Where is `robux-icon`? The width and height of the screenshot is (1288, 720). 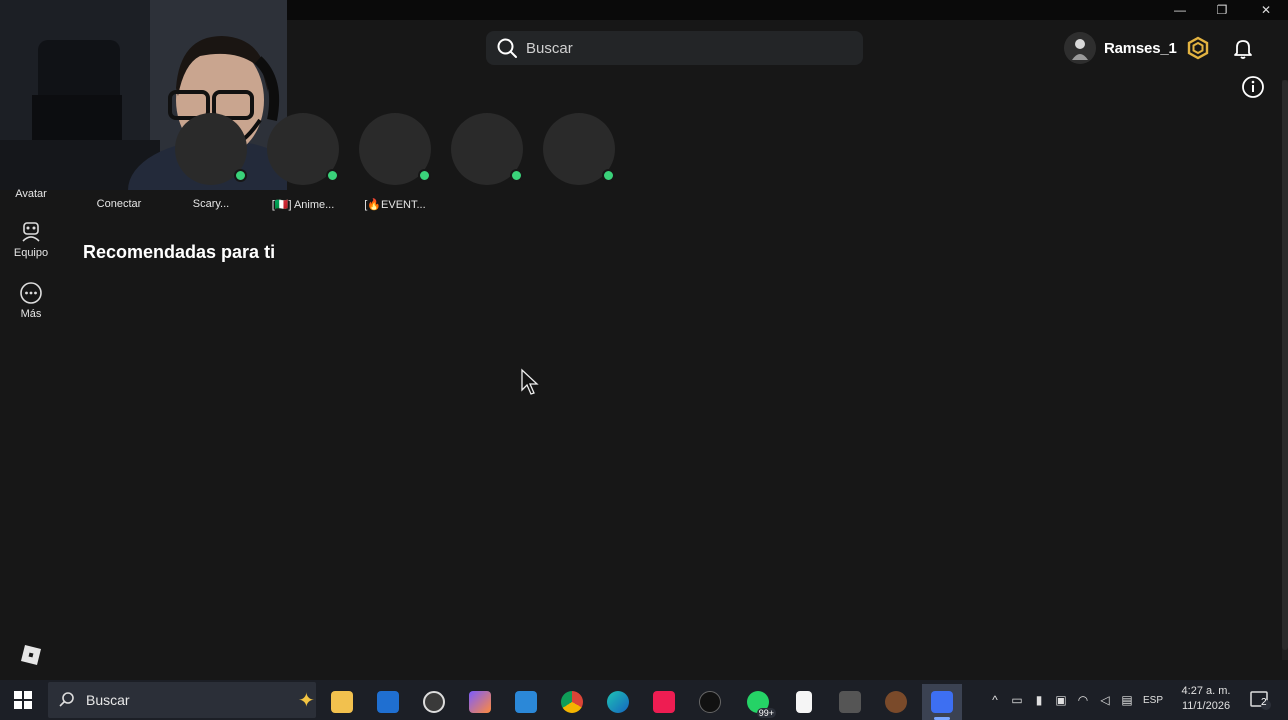
robux-icon is located at coordinates (1198, 48).